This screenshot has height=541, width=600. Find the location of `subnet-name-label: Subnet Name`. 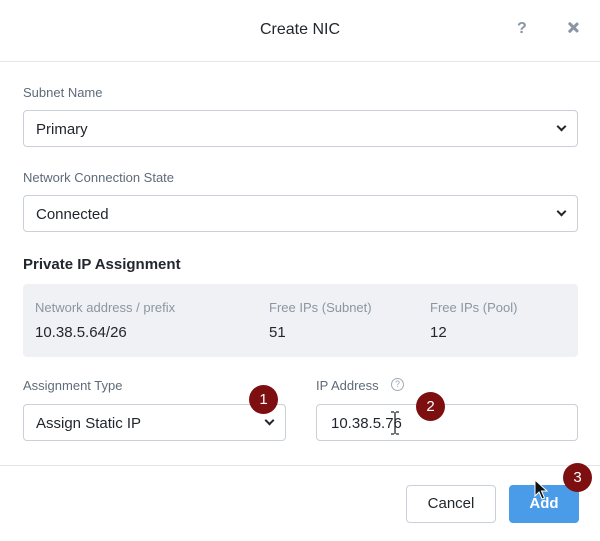

subnet-name-label: Subnet Name is located at coordinates (63, 92).